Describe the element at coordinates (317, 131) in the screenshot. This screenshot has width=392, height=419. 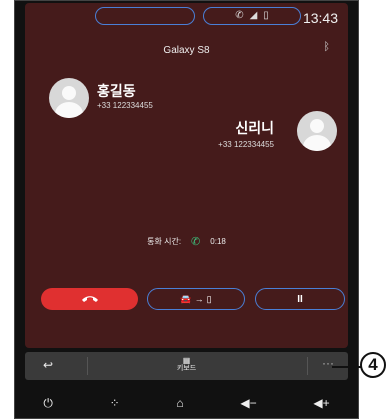
I see `caller2-avatar` at that location.